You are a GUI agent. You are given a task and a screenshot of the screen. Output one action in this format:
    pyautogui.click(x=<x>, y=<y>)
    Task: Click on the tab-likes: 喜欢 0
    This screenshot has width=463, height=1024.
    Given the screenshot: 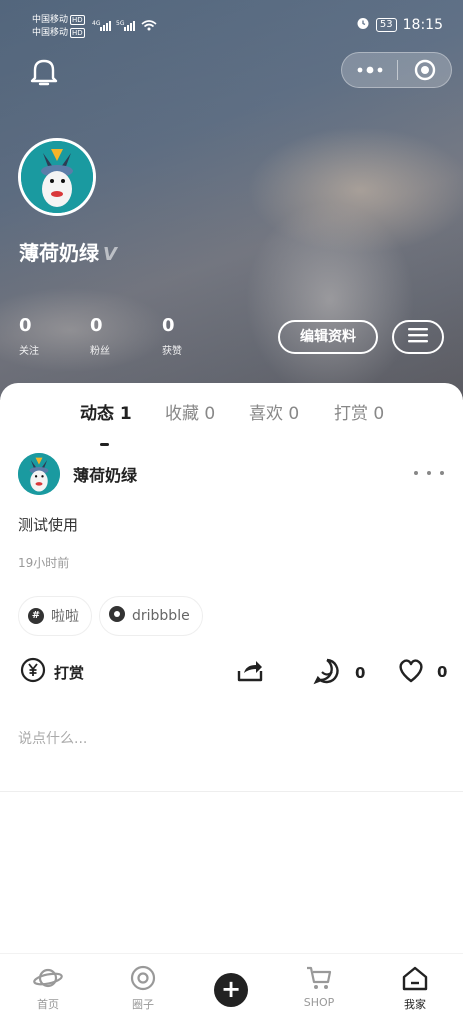 What is the action you would take?
    pyautogui.click(x=274, y=411)
    